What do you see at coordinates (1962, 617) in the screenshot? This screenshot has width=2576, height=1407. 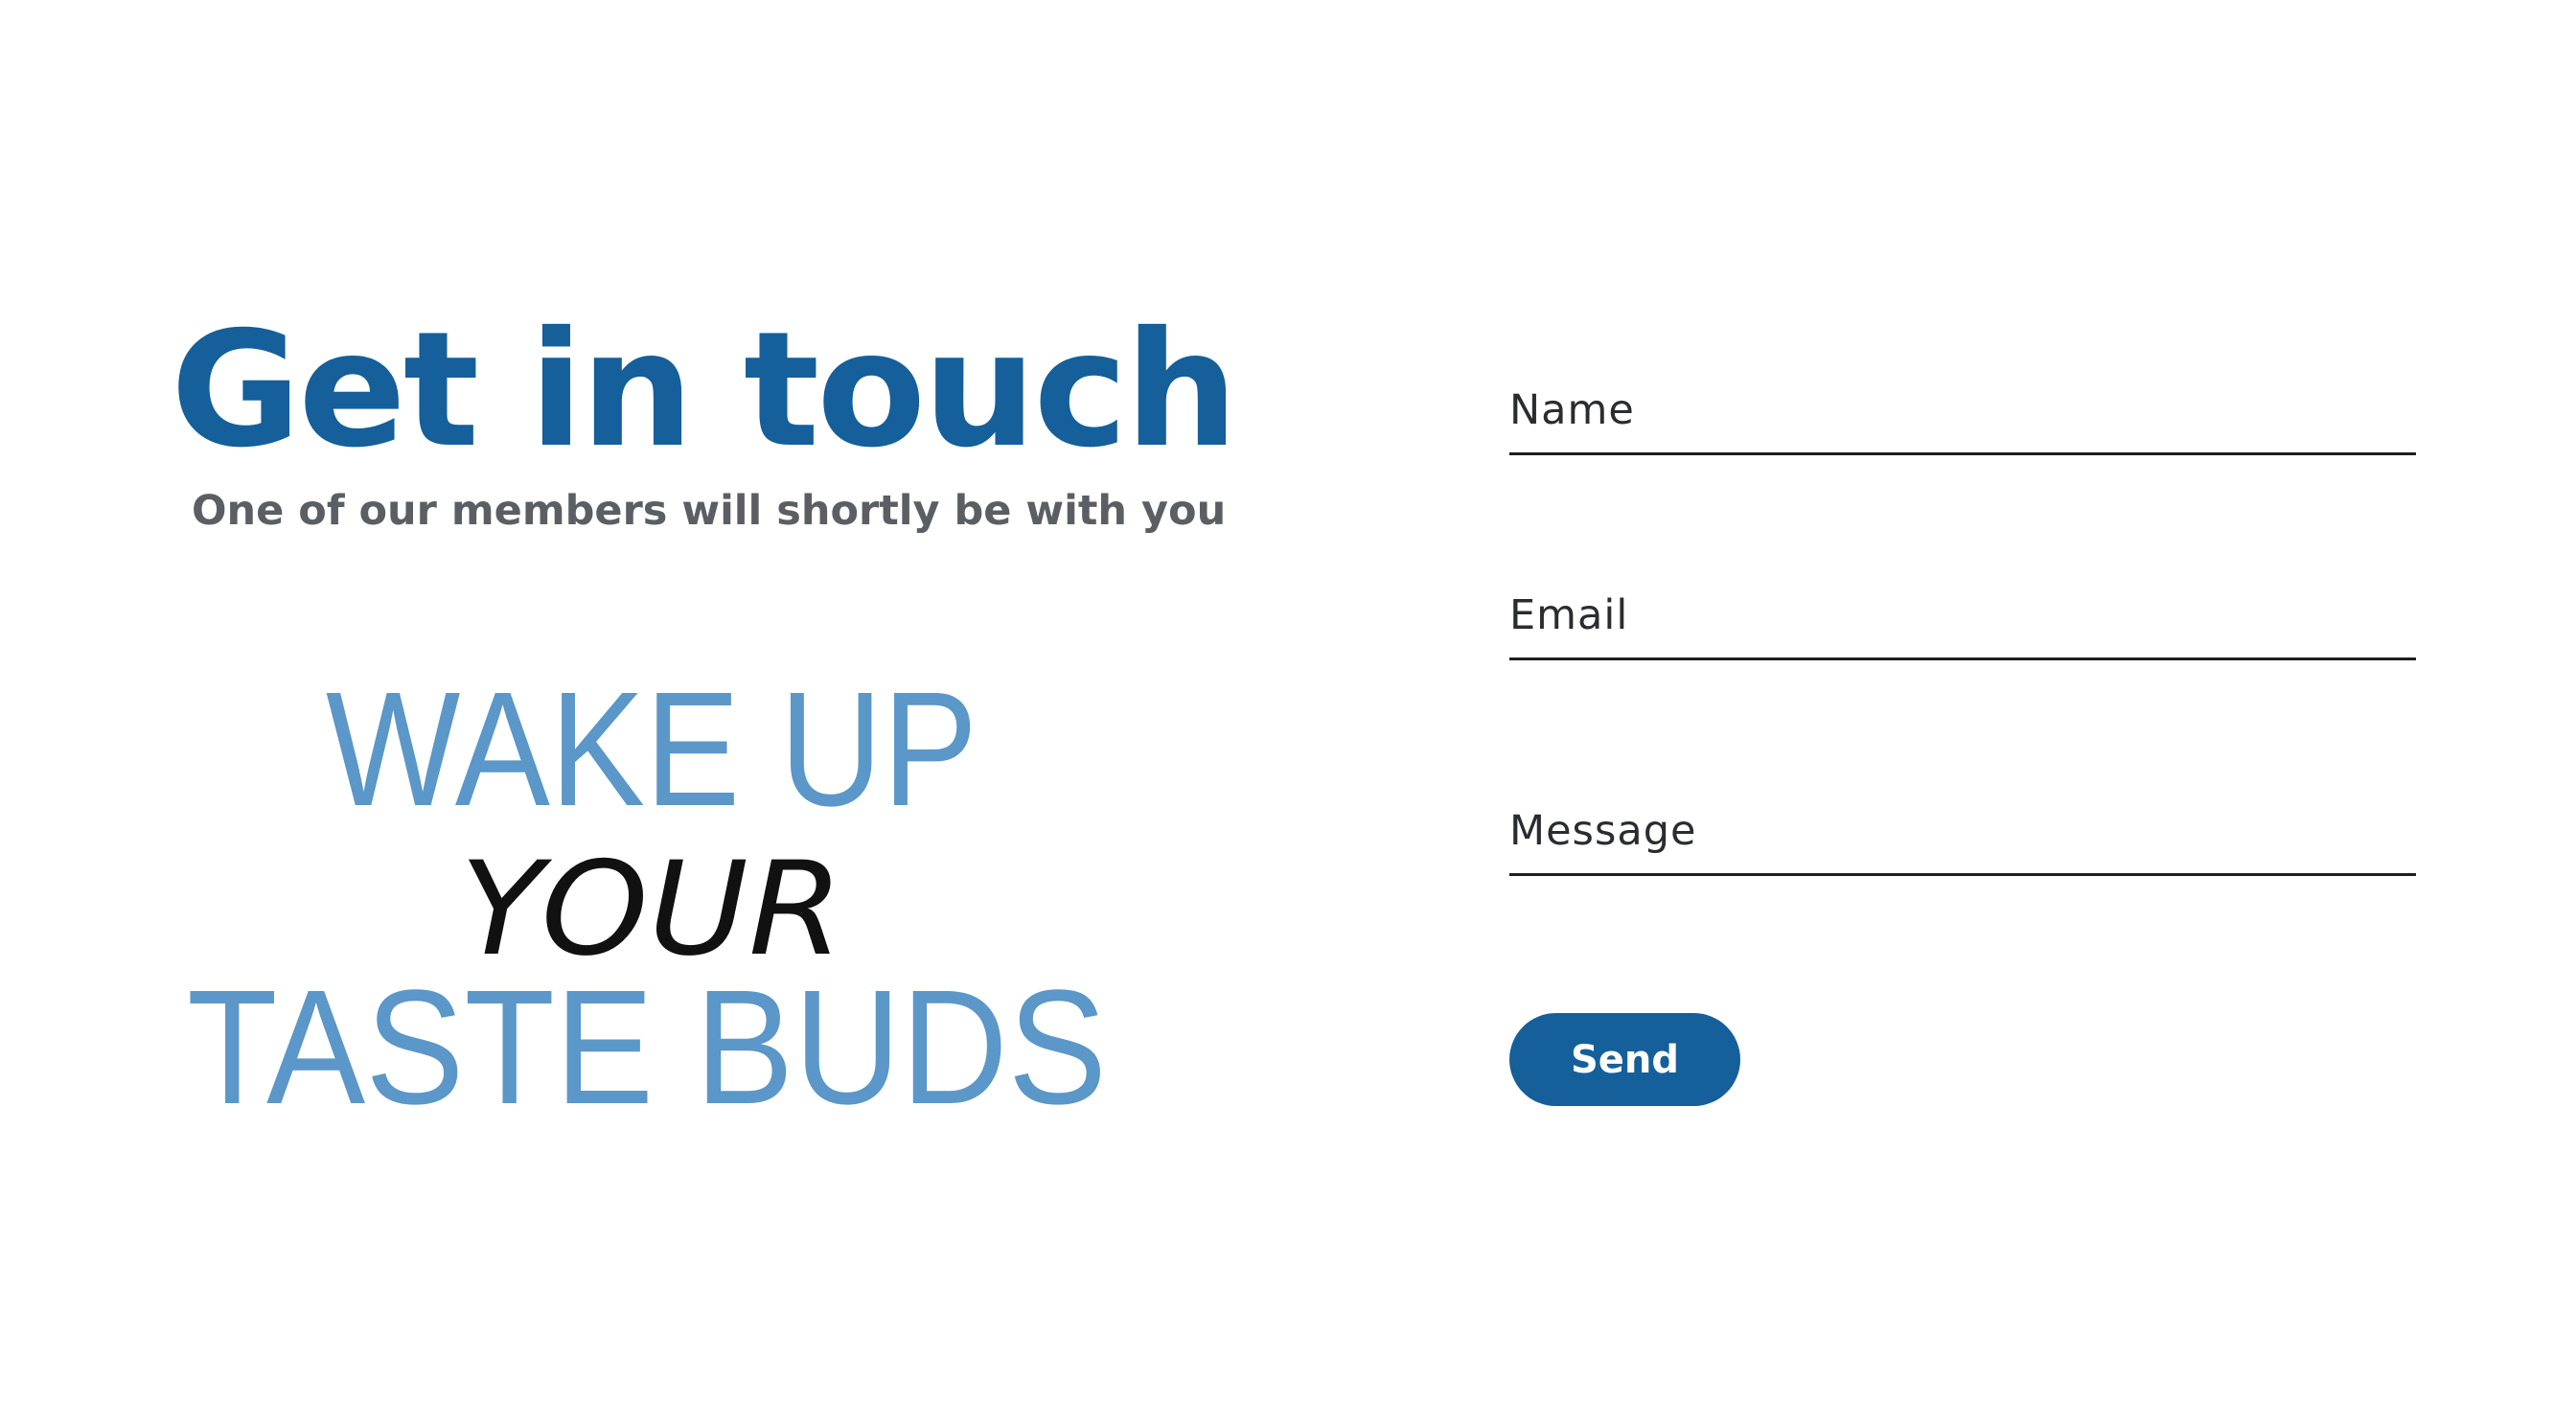 I see `email-field: Email` at bounding box center [1962, 617].